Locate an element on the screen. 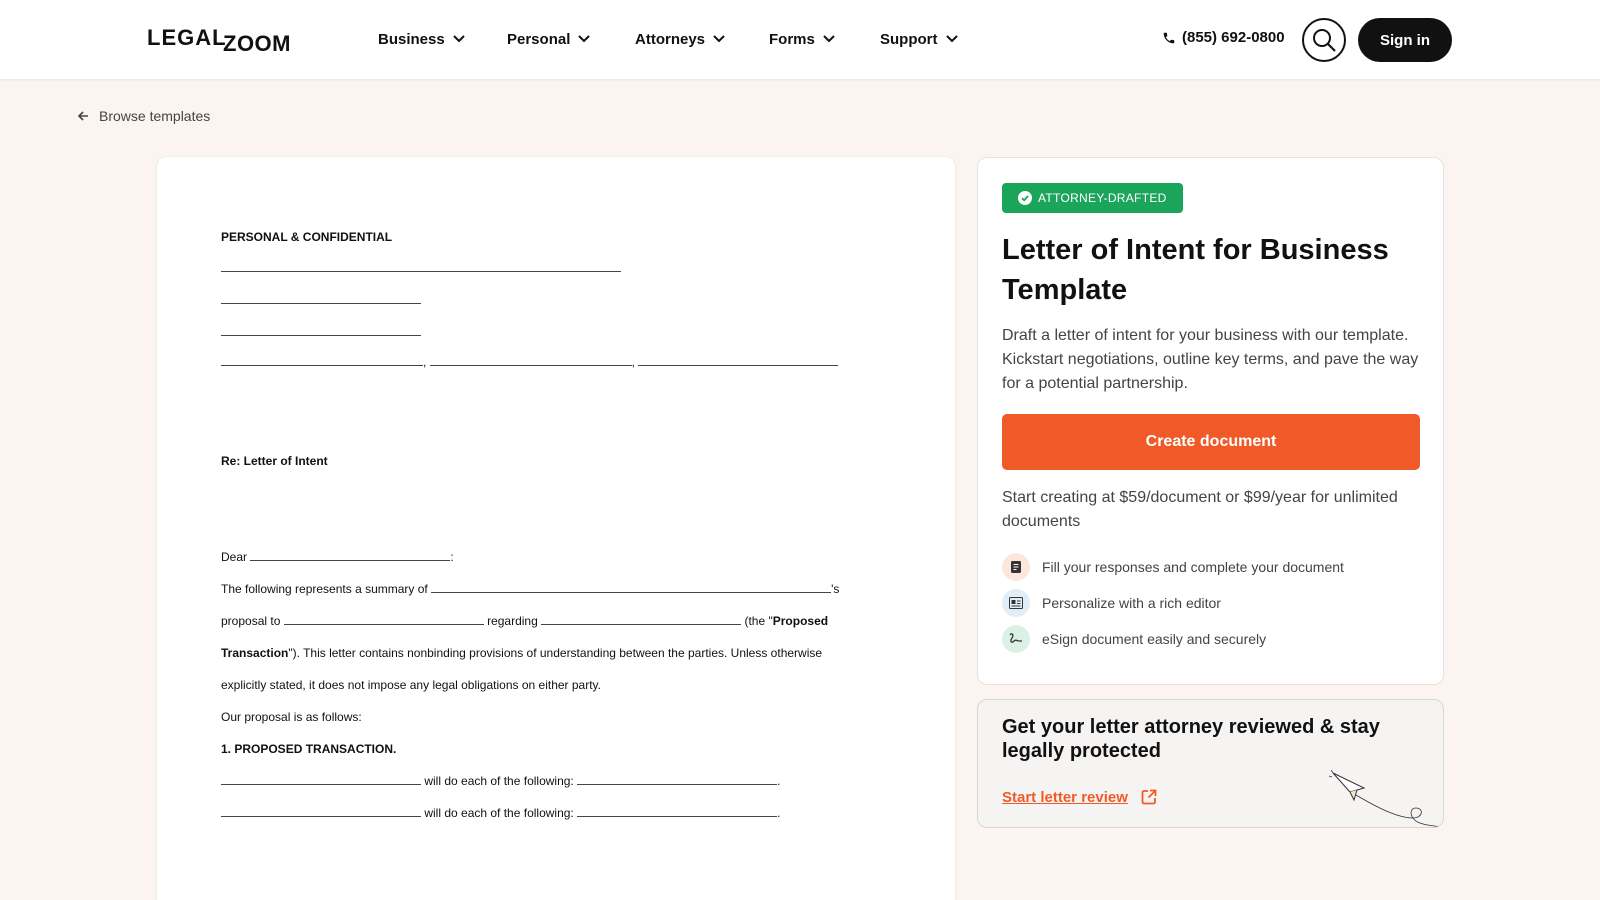  search-icon is located at coordinates (1324, 40).